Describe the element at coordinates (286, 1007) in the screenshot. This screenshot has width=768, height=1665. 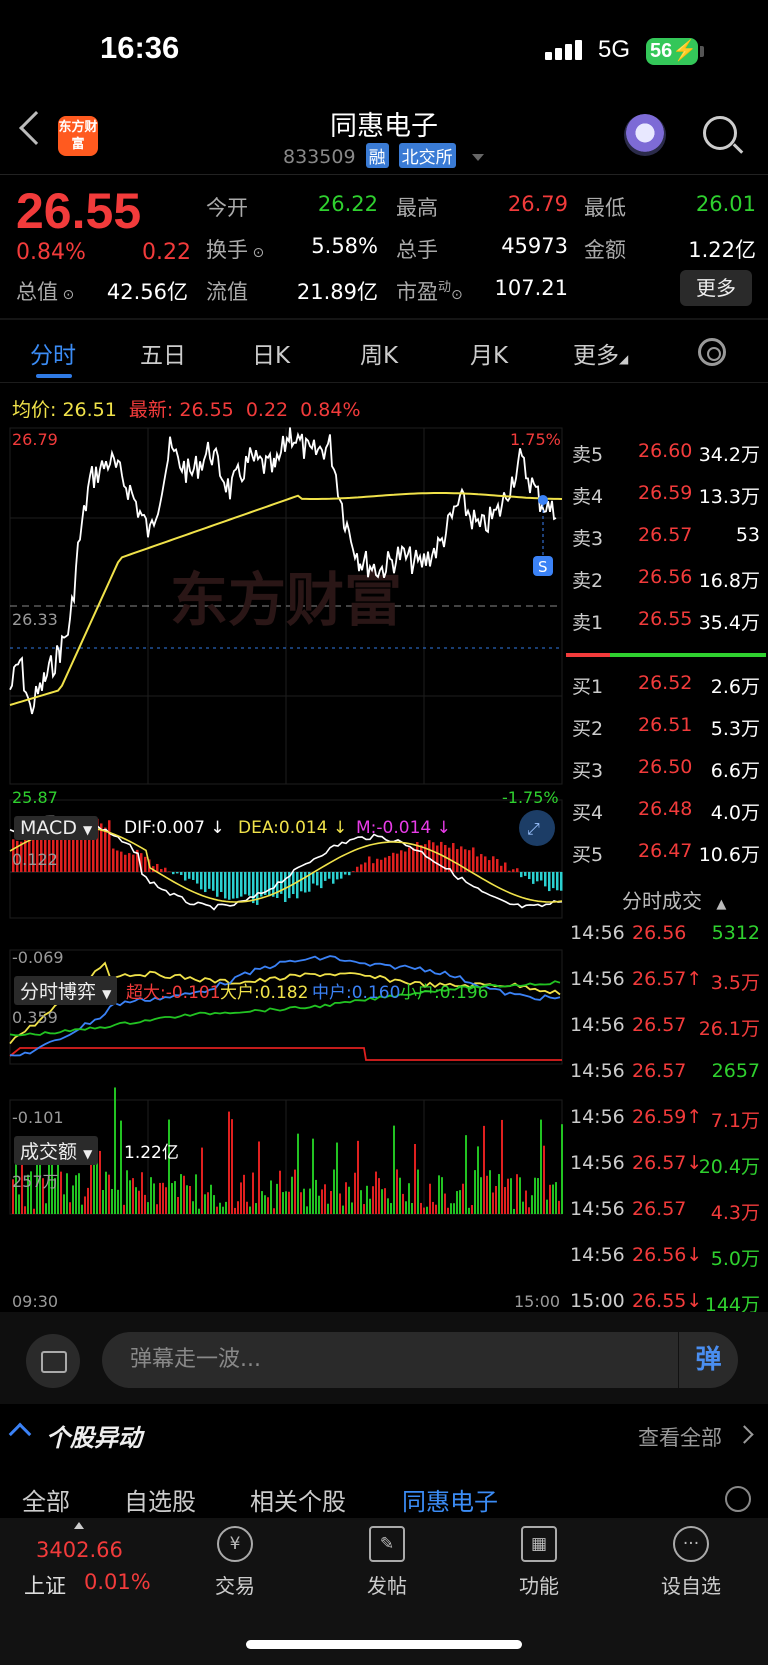
I see `fund-panel-frame` at that location.